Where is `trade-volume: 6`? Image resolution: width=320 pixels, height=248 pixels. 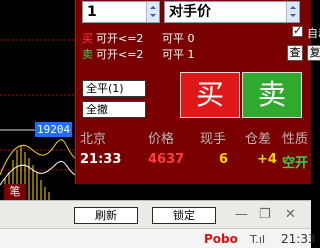 trade-volume: 6 is located at coordinates (224, 159).